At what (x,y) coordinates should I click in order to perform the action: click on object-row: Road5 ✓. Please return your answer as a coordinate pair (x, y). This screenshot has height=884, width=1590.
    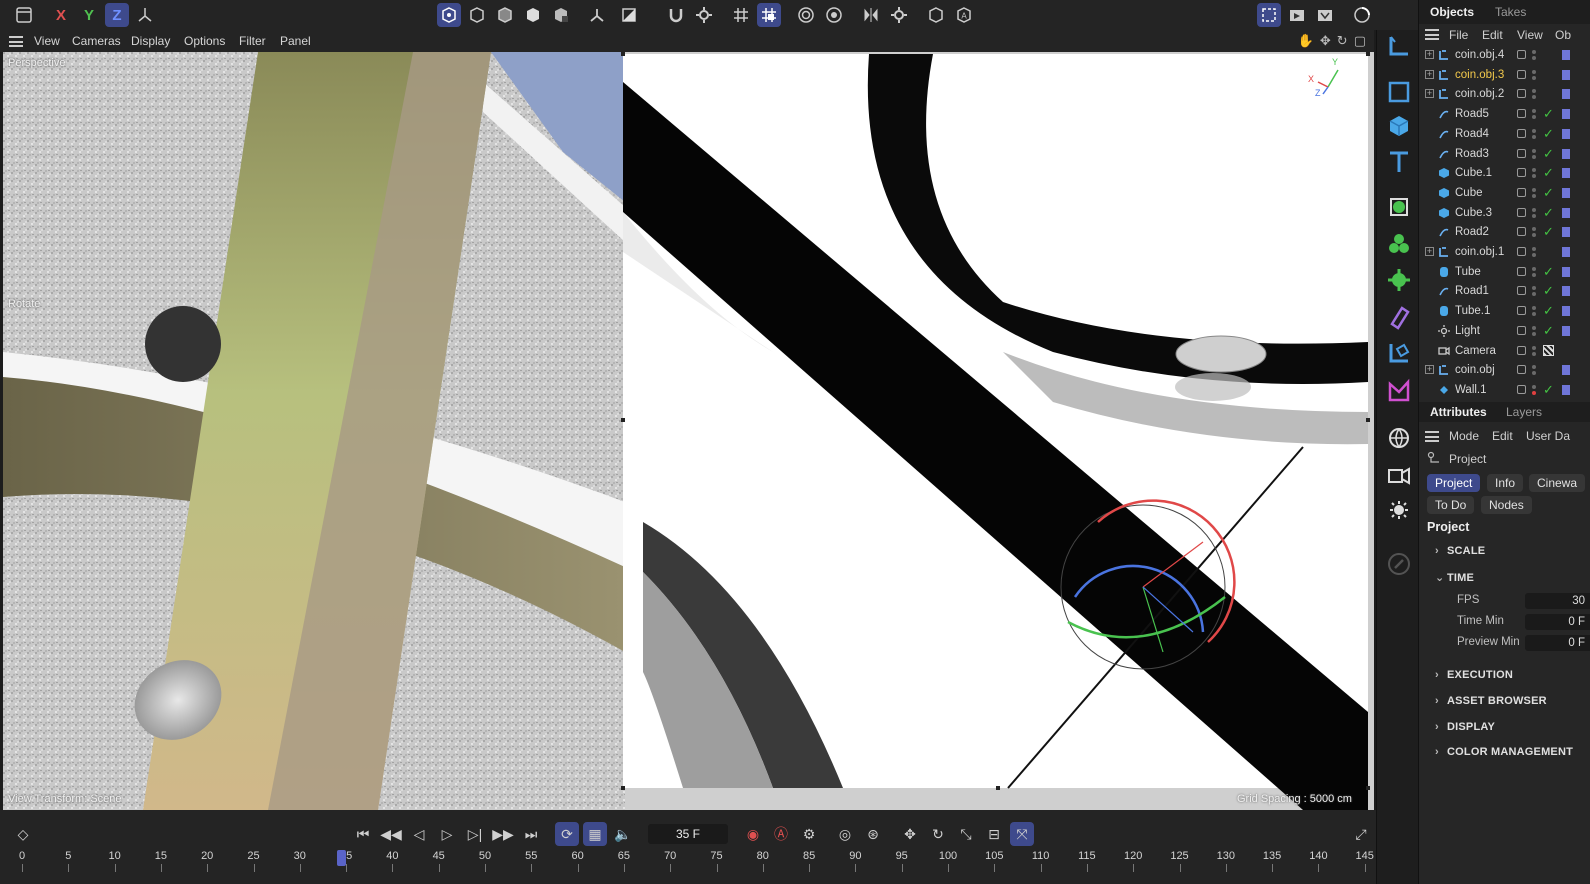
    Looking at the image, I should click on (1504, 115).